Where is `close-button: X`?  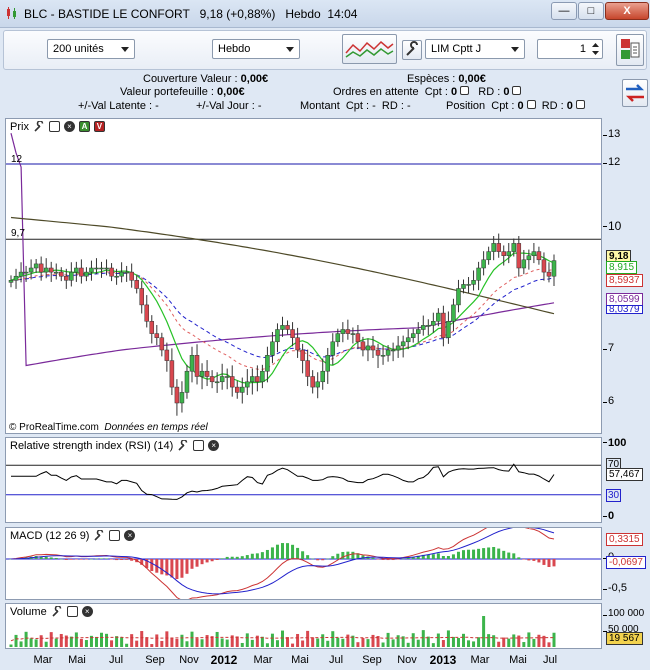
close-button: X is located at coordinates (627, 11).